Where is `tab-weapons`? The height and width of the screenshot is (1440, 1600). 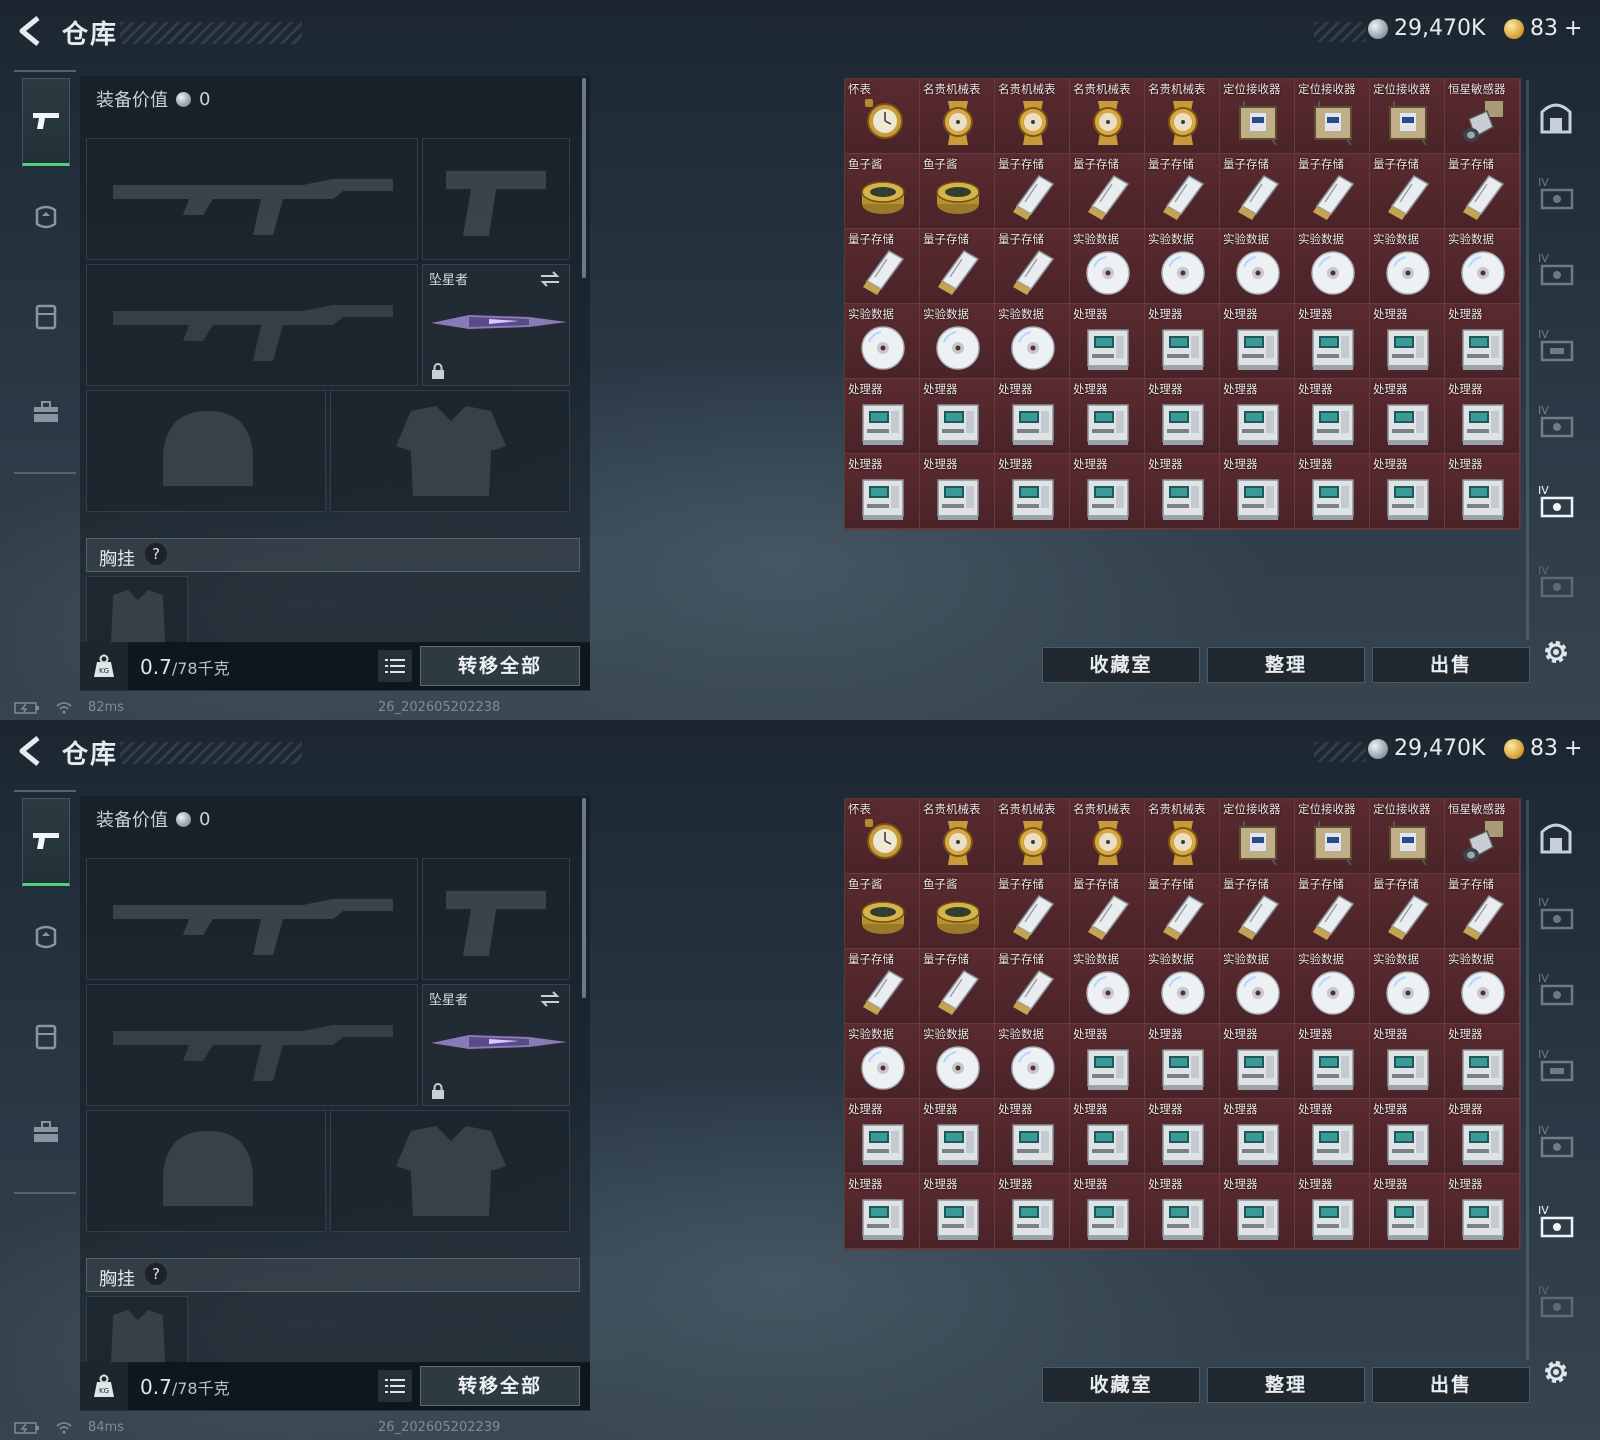
tab-weapons is located at coordinates (46, 842).